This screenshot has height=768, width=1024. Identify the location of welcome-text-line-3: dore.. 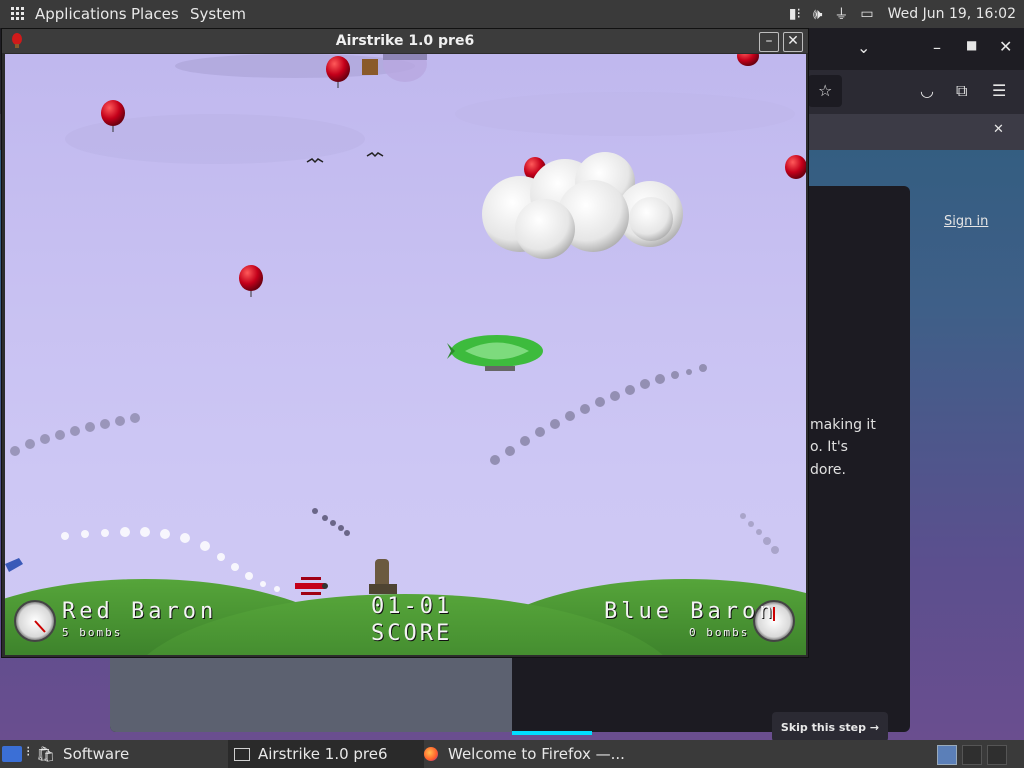
(828, 470).